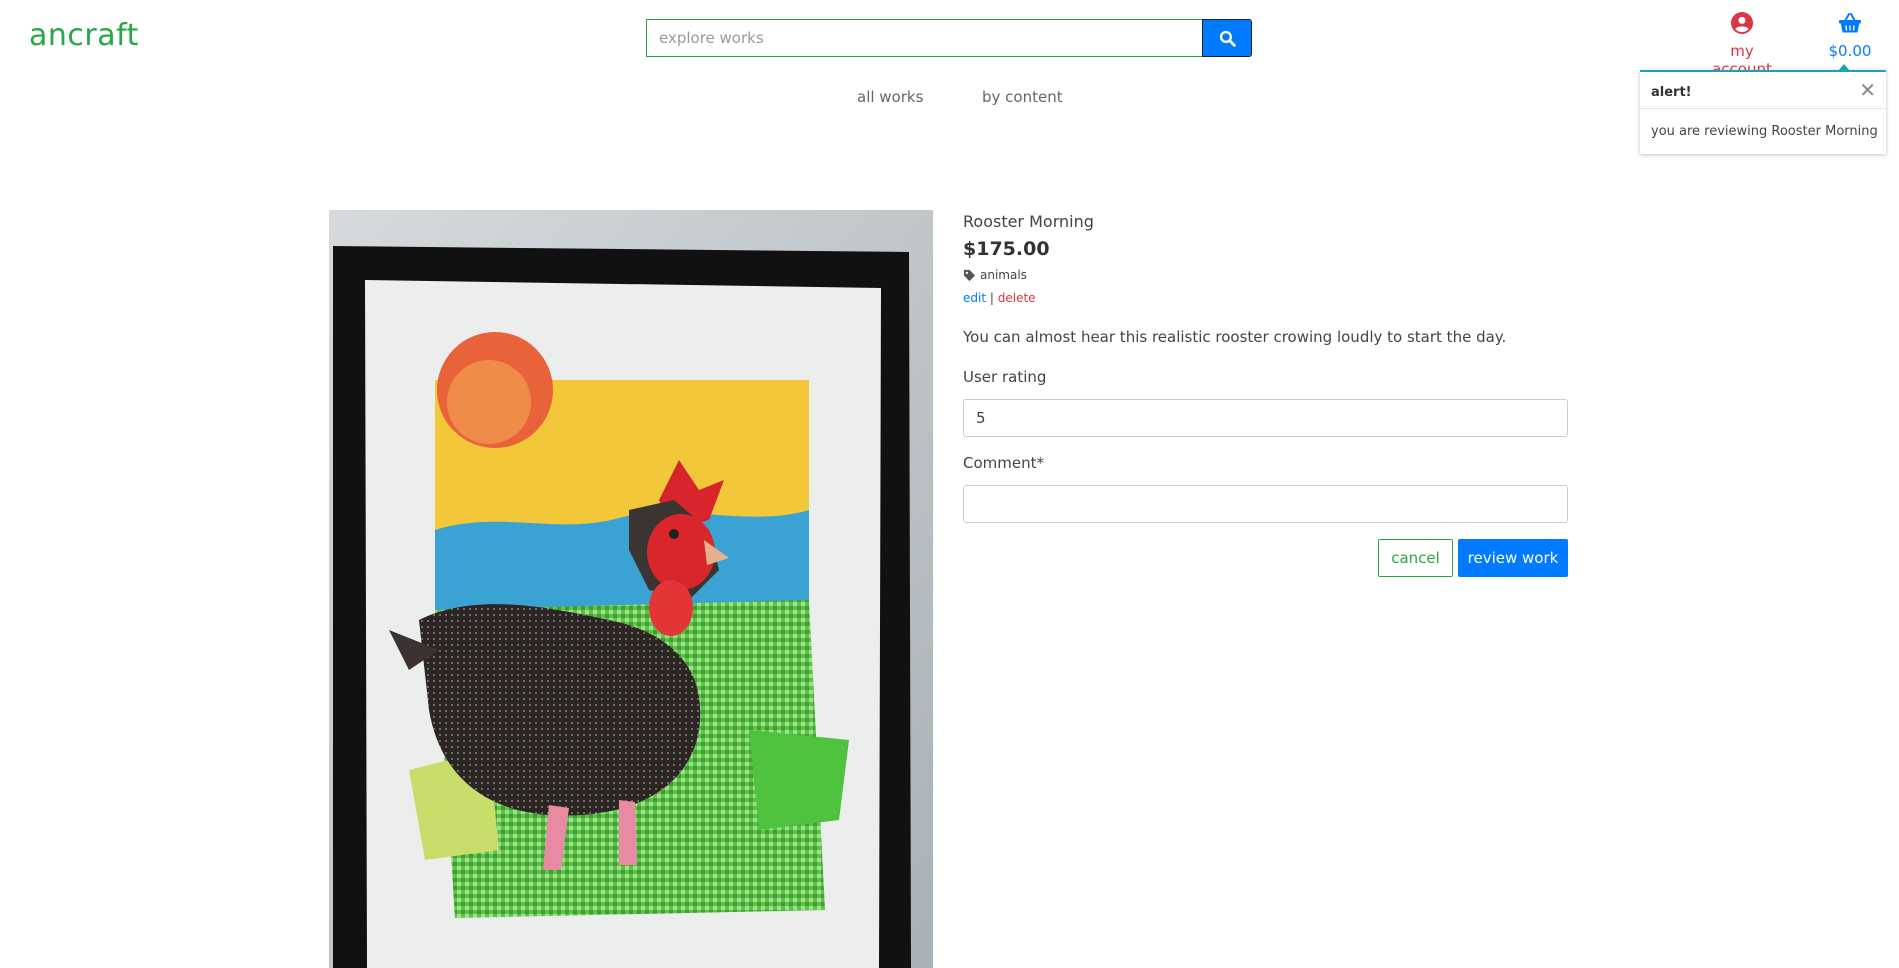 The image size is (1899, 968). I want to click on my-account-link: my account, so click(1742, 45).